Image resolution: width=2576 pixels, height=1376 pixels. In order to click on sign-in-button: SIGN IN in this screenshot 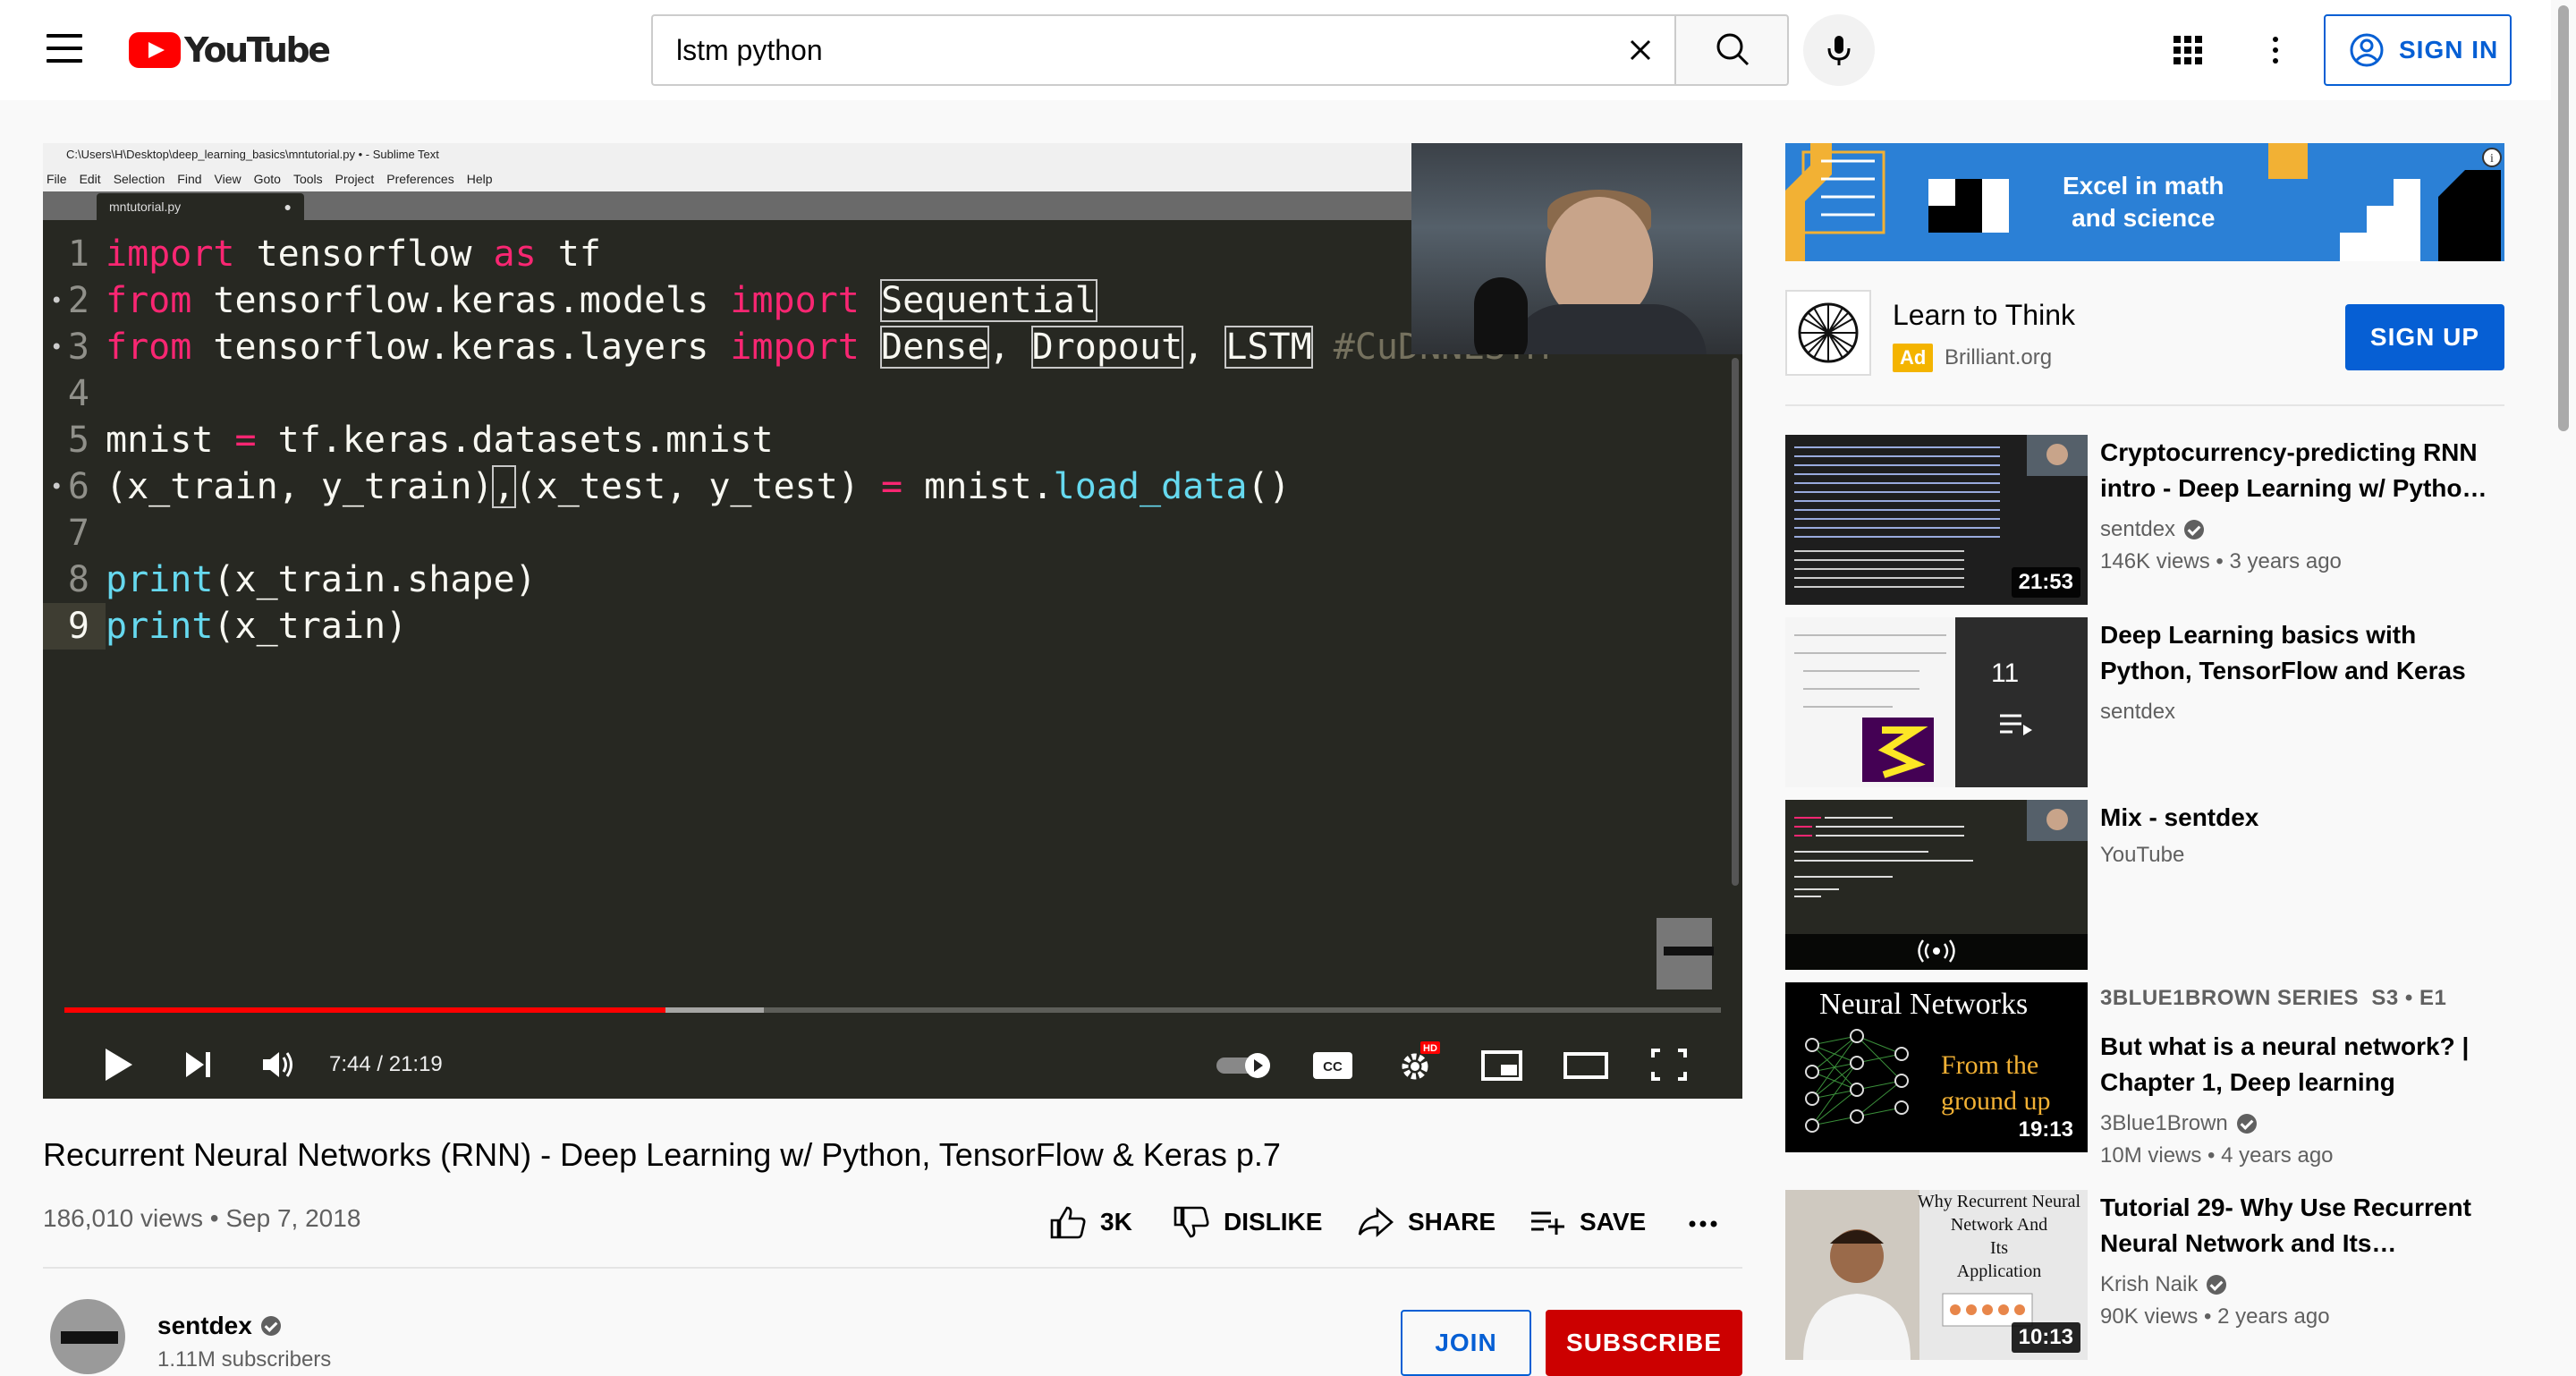, I will do `click(2418, 50)`.